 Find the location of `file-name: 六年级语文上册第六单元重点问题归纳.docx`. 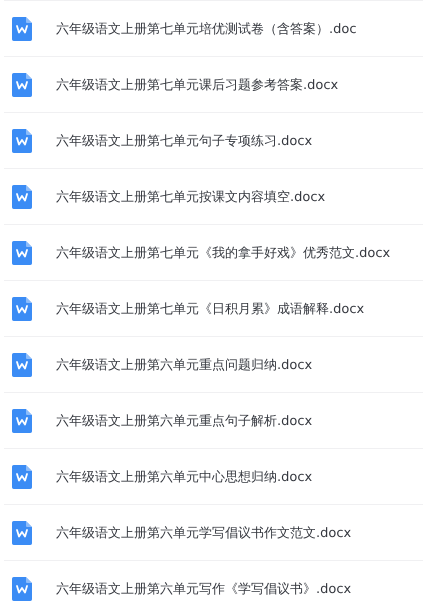

file-name: 六年级语文上册第六单元重点问题归纳.docx is located at coordinates (184, 365).